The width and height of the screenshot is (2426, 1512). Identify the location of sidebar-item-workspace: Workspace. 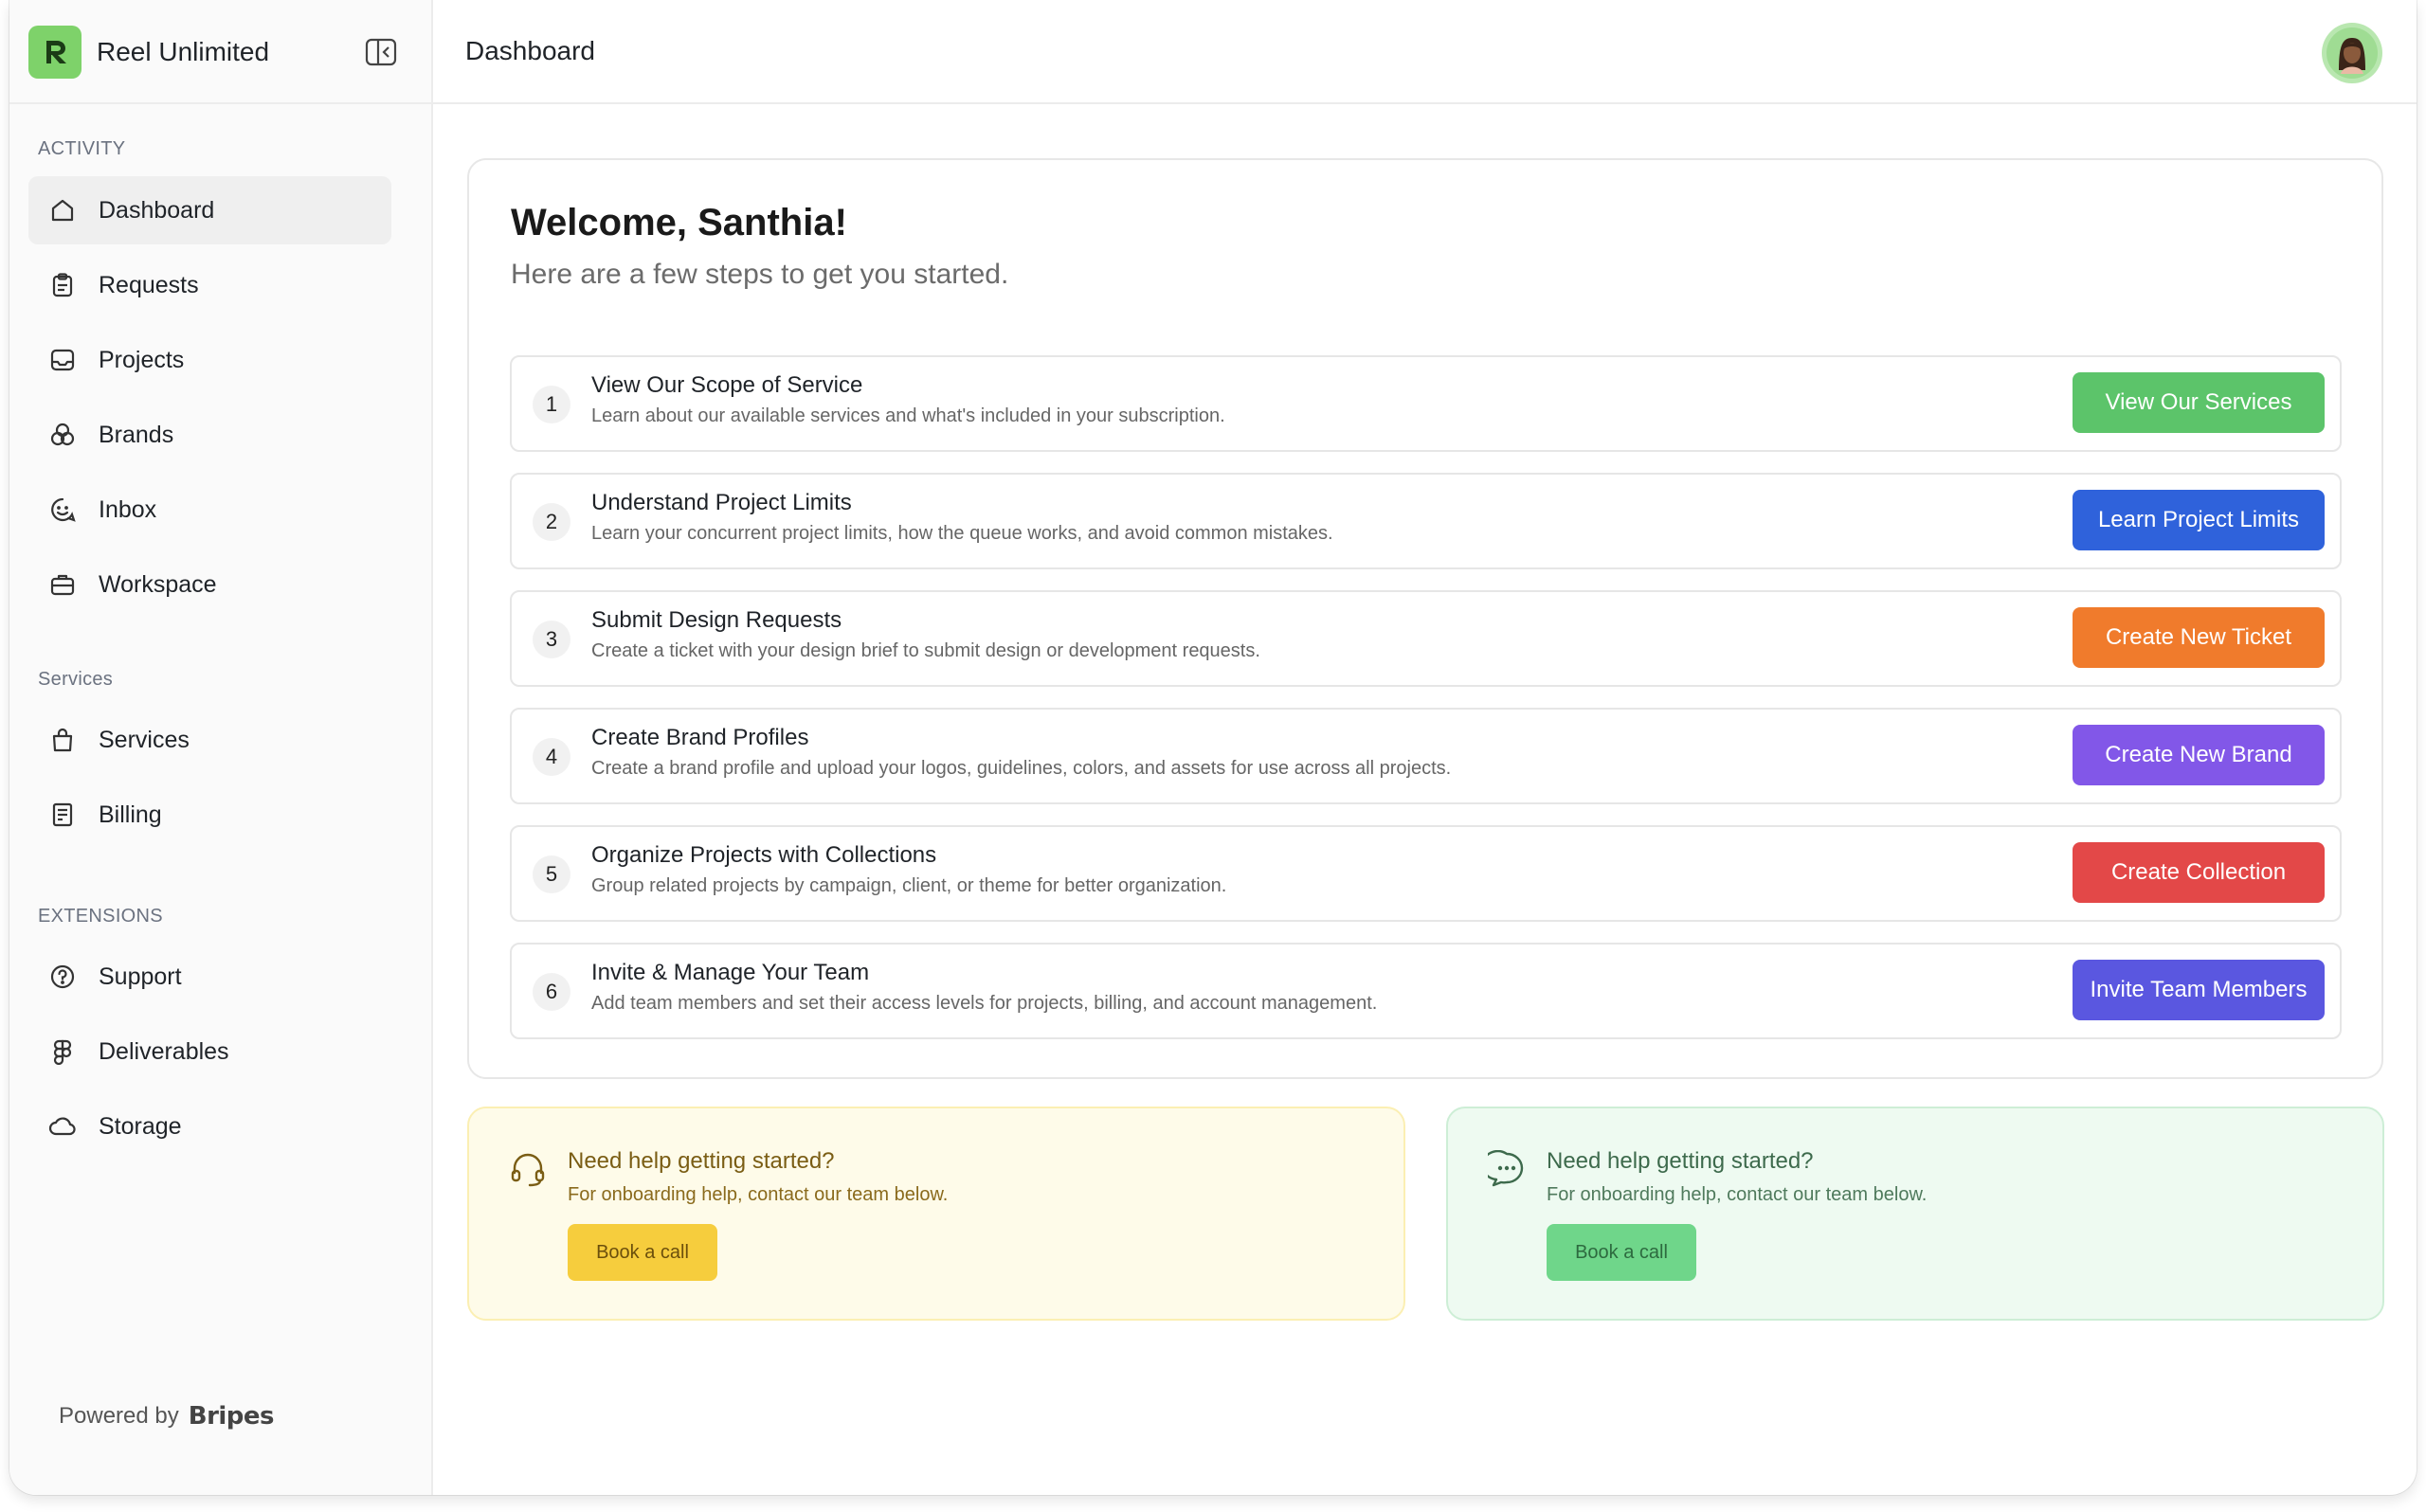
(209, 584).